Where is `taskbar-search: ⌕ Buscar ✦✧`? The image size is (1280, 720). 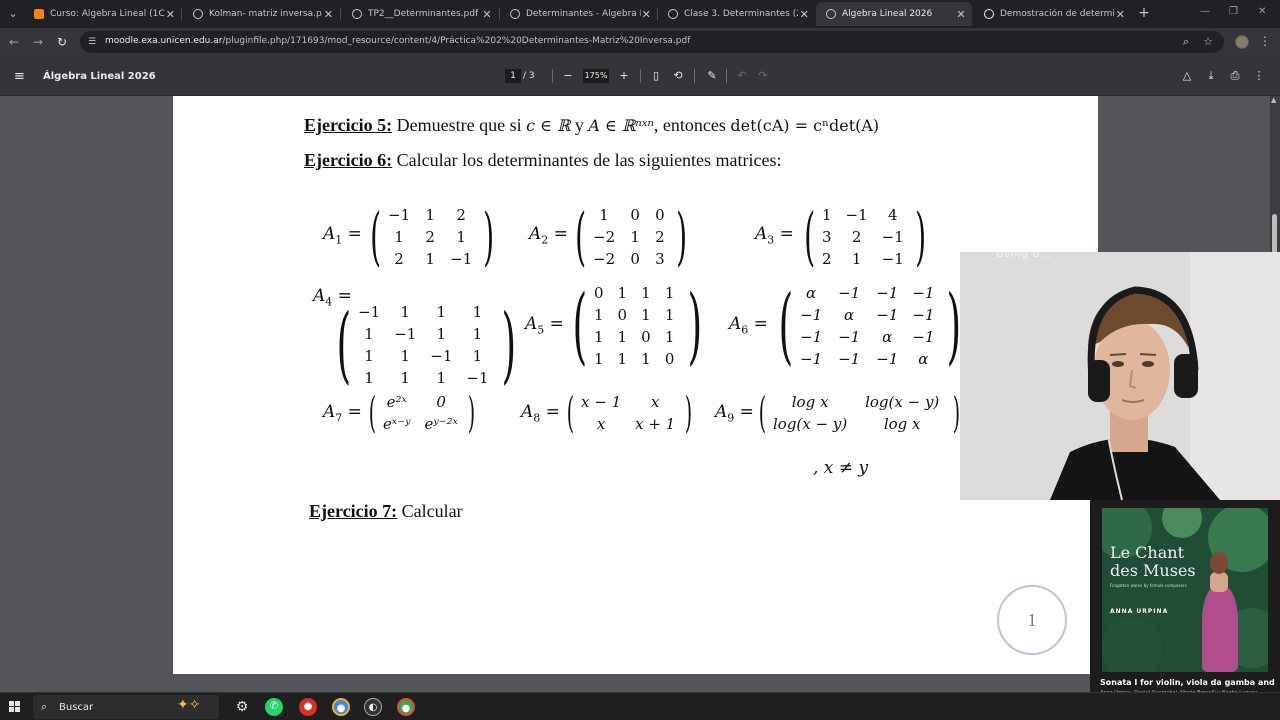
taskbar-search: ⌕ Buscar ✦✧ is located at coordinates (126, 707).